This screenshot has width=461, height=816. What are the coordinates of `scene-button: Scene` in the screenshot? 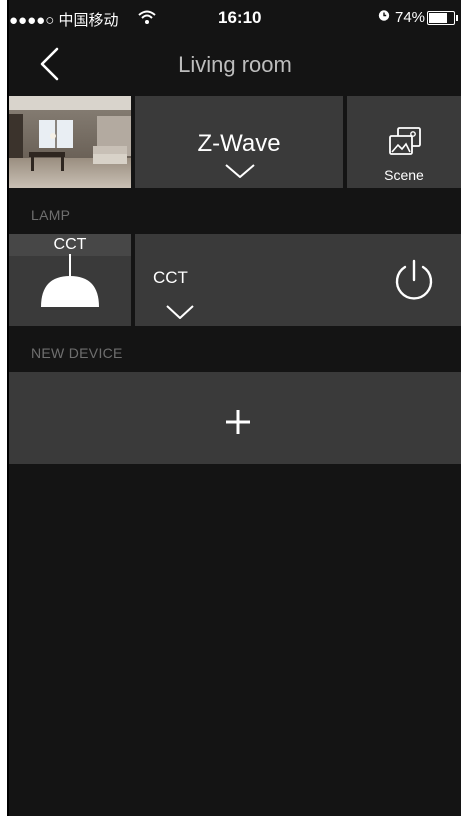 It's located at (404, 142).